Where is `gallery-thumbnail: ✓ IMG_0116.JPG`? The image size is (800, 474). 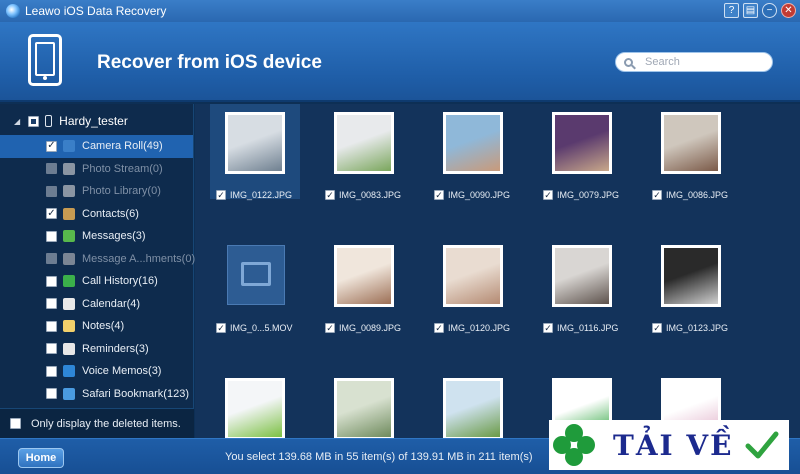
gallery-thumbnail: ✓ IMG_0116.JPG is located at coordinates (582, 285).